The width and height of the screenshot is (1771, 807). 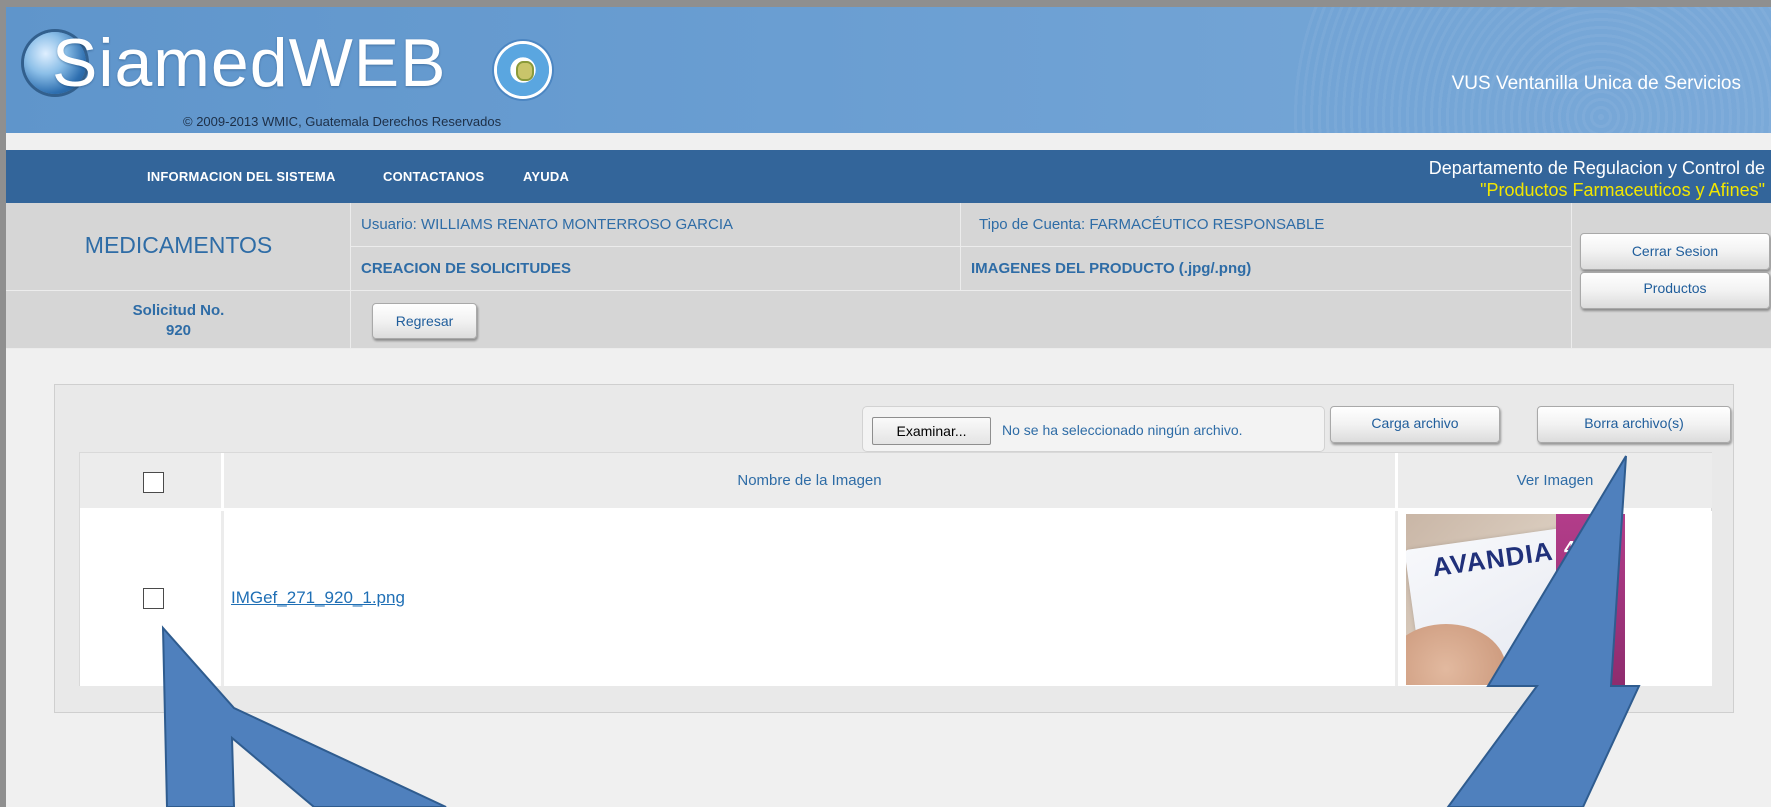 I want to click on image-name-header: Nombre de la Imagen, so click(x=811, y=480).